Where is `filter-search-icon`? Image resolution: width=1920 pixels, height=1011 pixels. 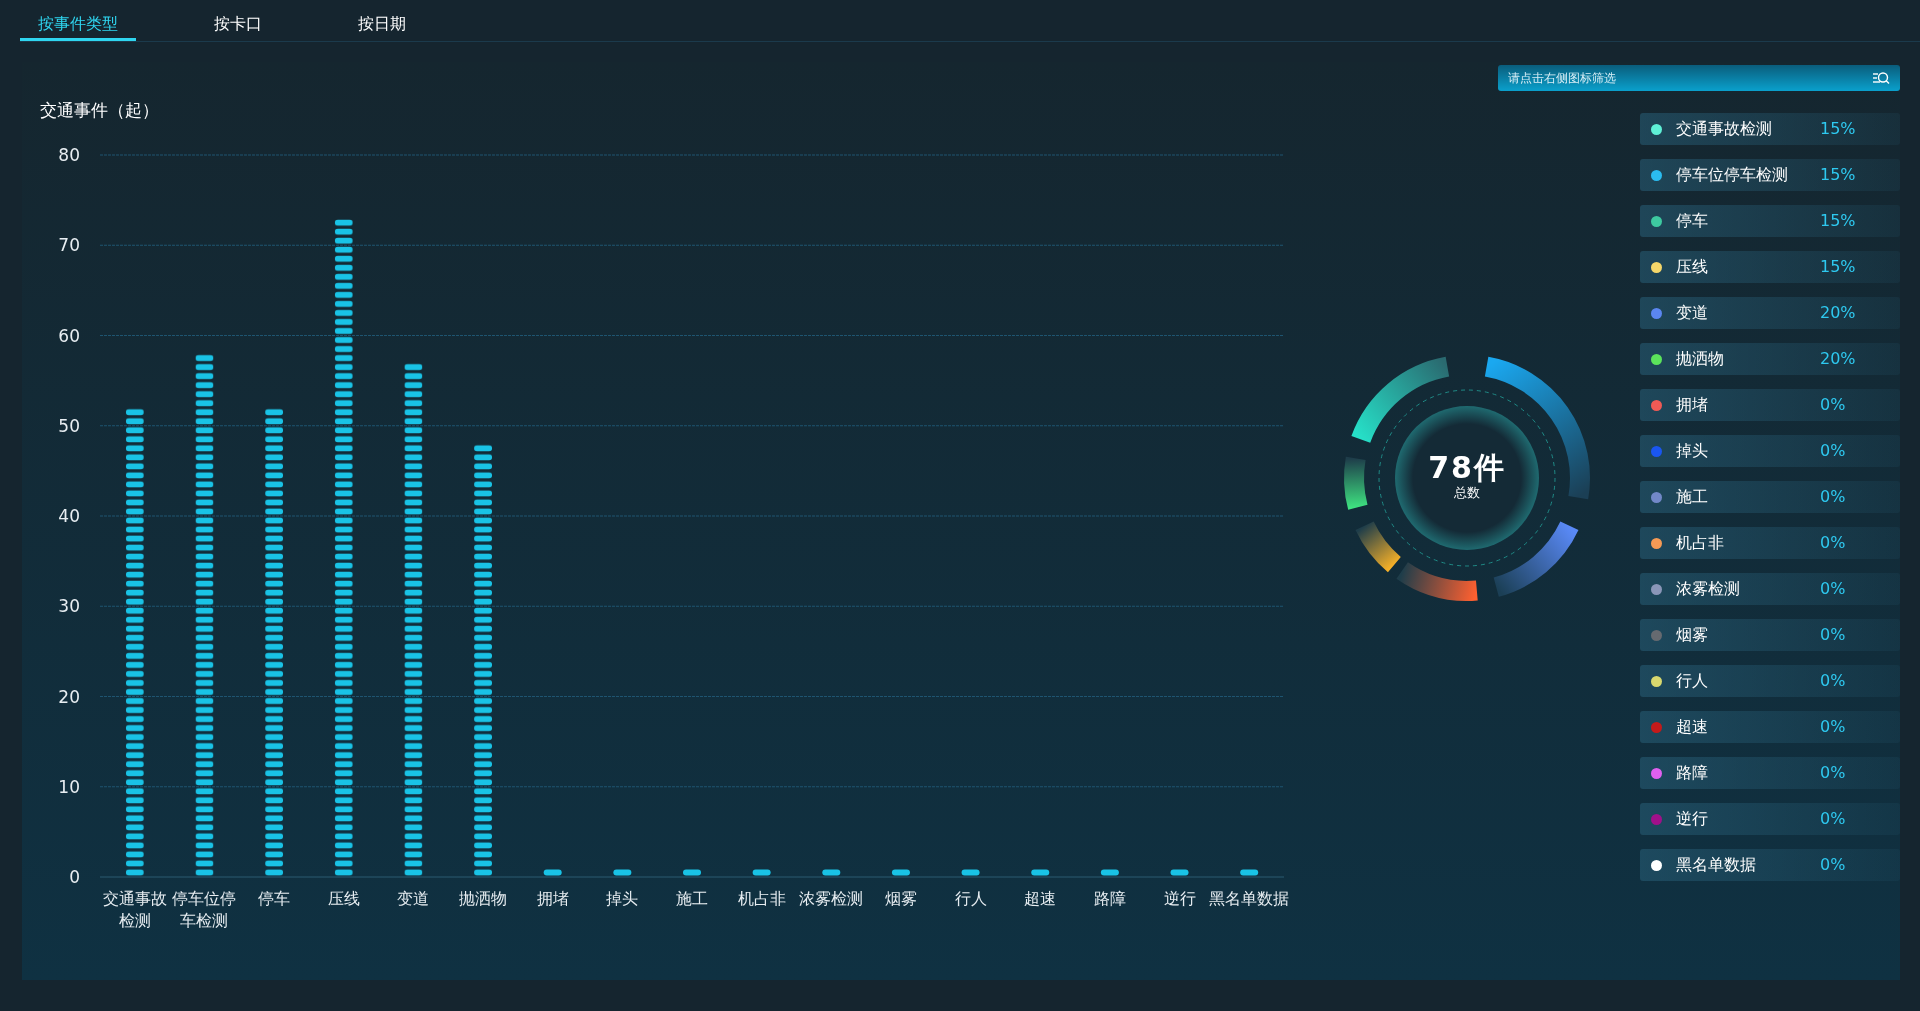
filter-search-icon is located at coordinates (1881, 78).